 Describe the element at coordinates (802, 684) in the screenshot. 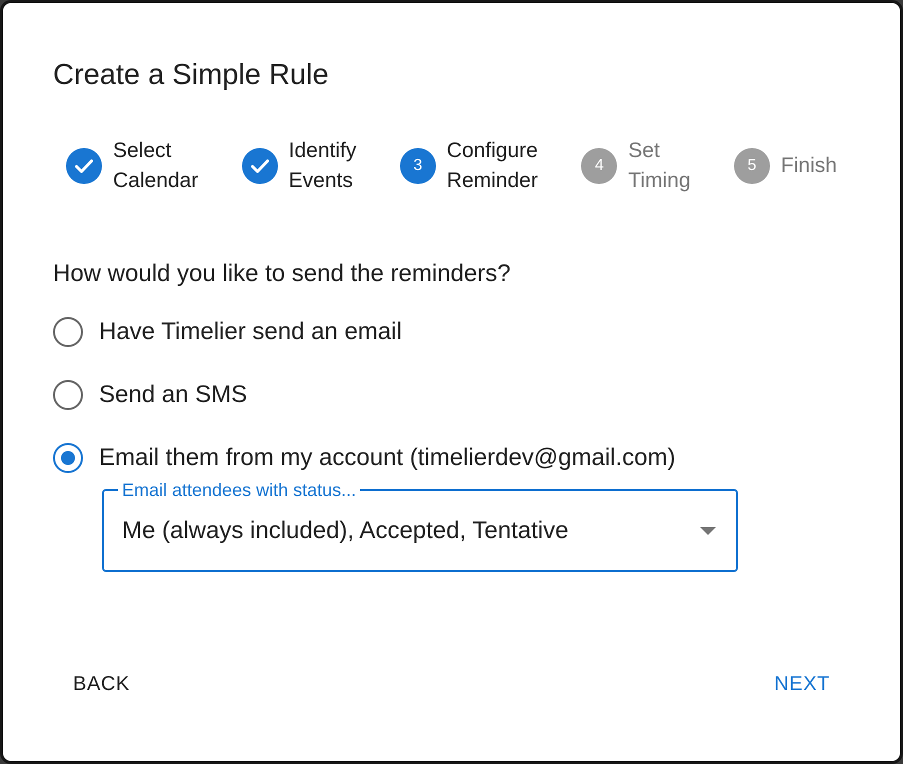

I see `next-button: NEXT` at that location.